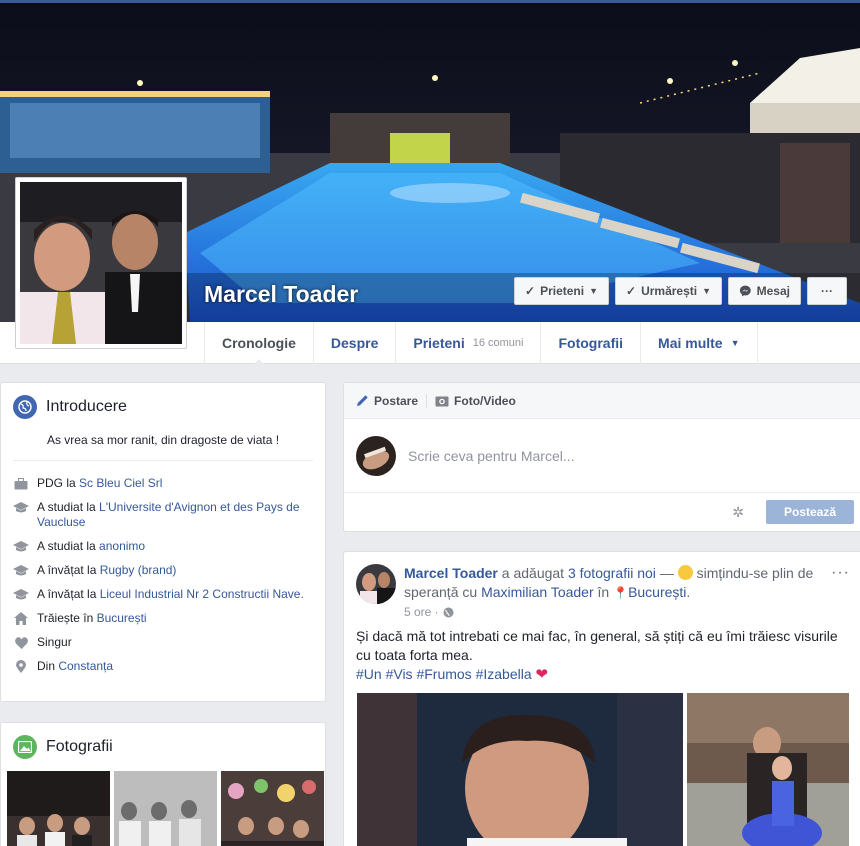 This screenshot has height=846, width=860. Describe the element at coordinates (85, 666) in the screenshot. I see `fact-link: Constanța` at that location.